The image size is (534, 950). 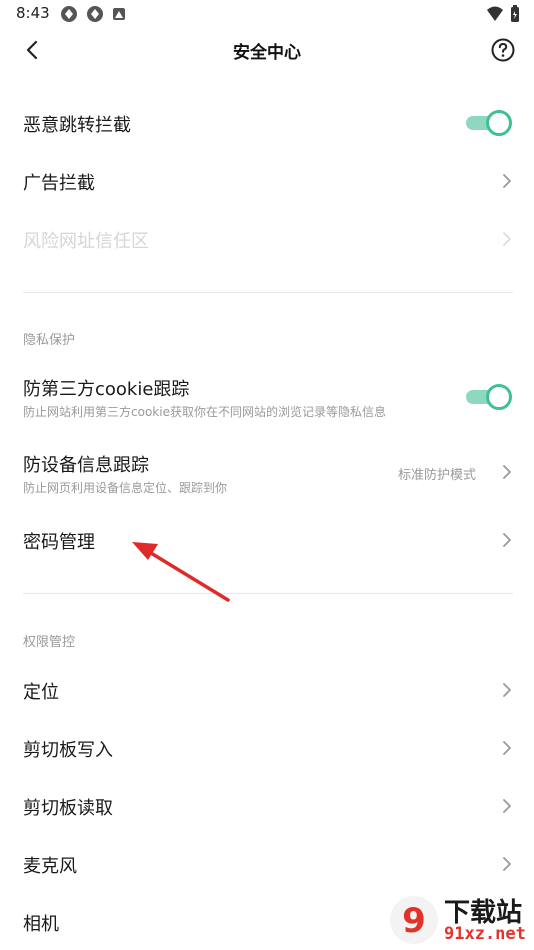 What do you see at coordinates (485, 934) in the screenshot?
I see `watermark-domain: 91xz.net` at bounding box center [485, 934].